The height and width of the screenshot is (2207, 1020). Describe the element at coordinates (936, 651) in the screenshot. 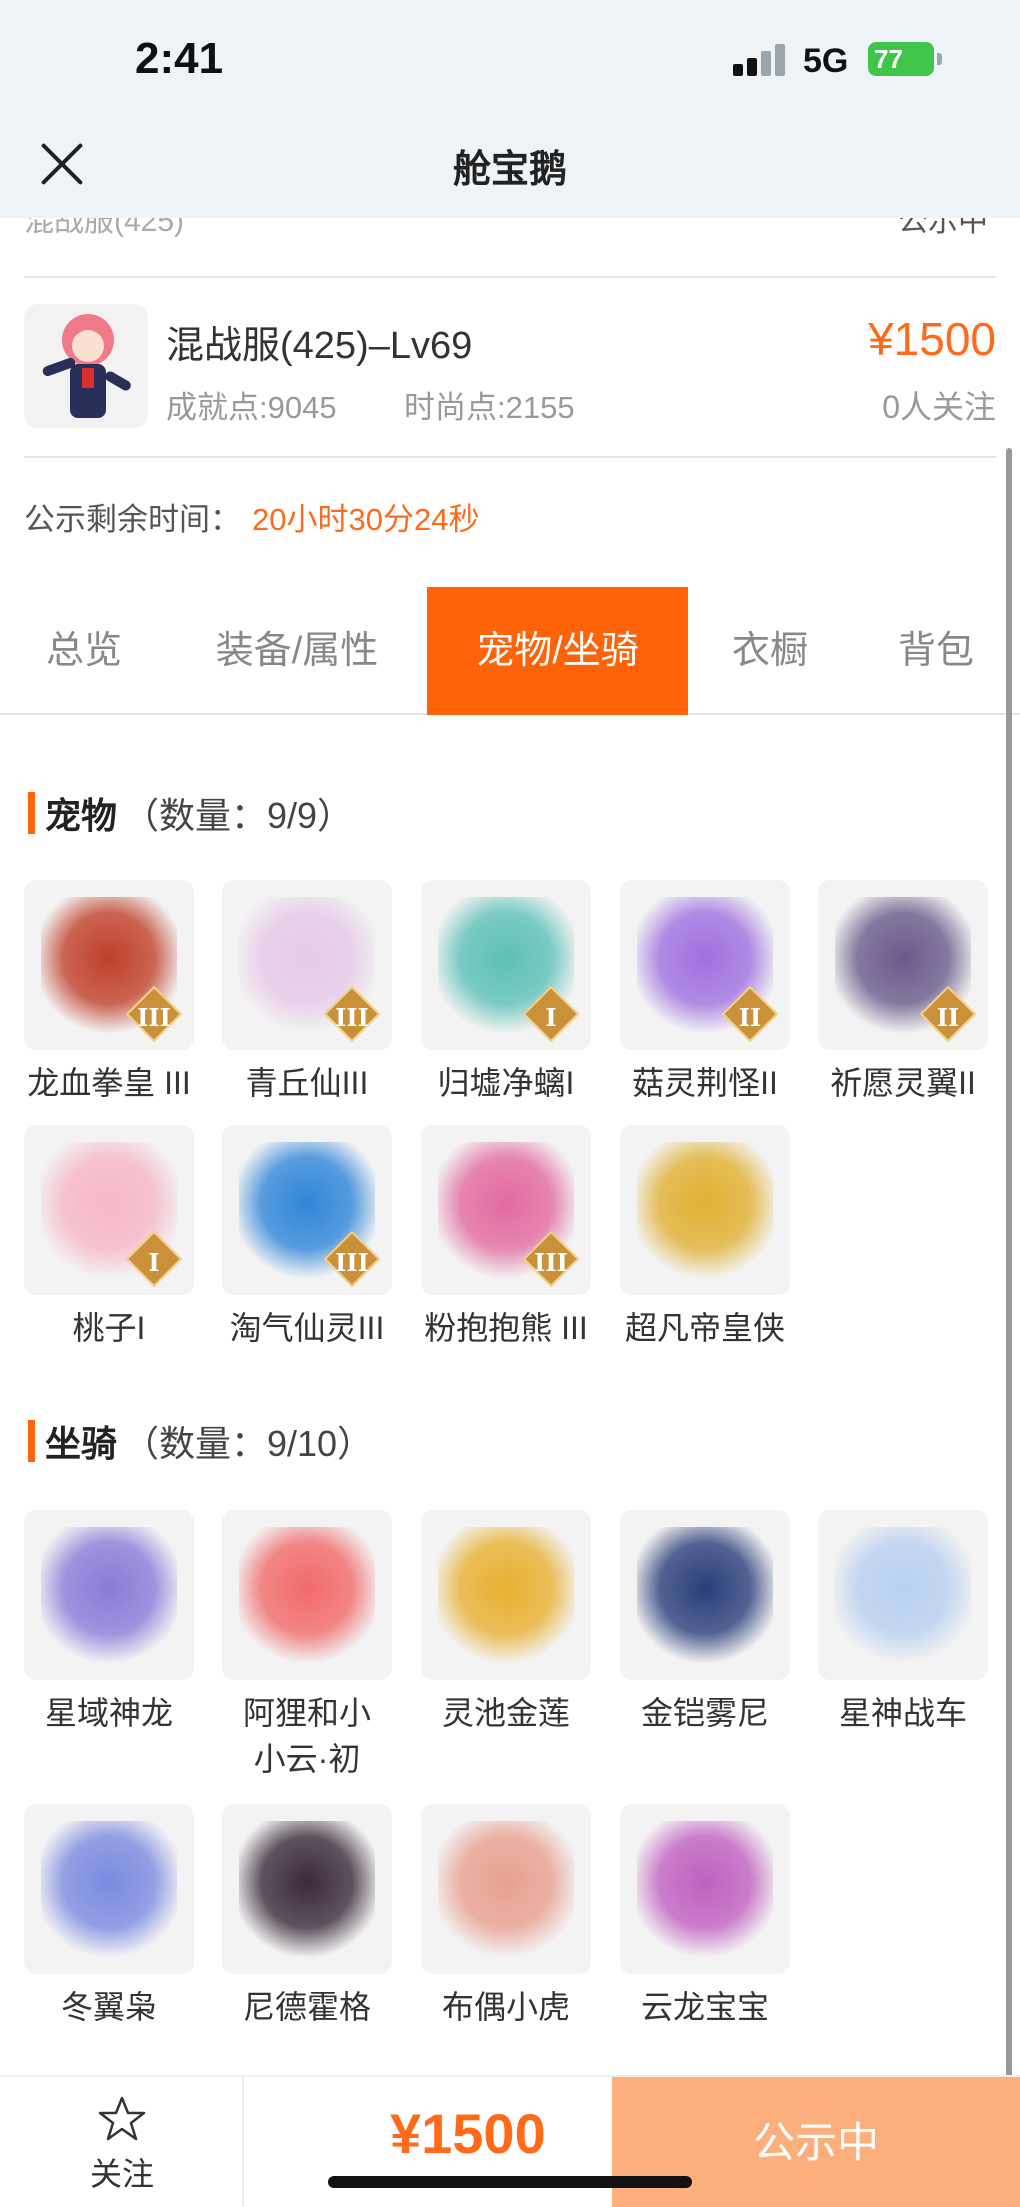

I see `tab-backpack: 背包` at that location.